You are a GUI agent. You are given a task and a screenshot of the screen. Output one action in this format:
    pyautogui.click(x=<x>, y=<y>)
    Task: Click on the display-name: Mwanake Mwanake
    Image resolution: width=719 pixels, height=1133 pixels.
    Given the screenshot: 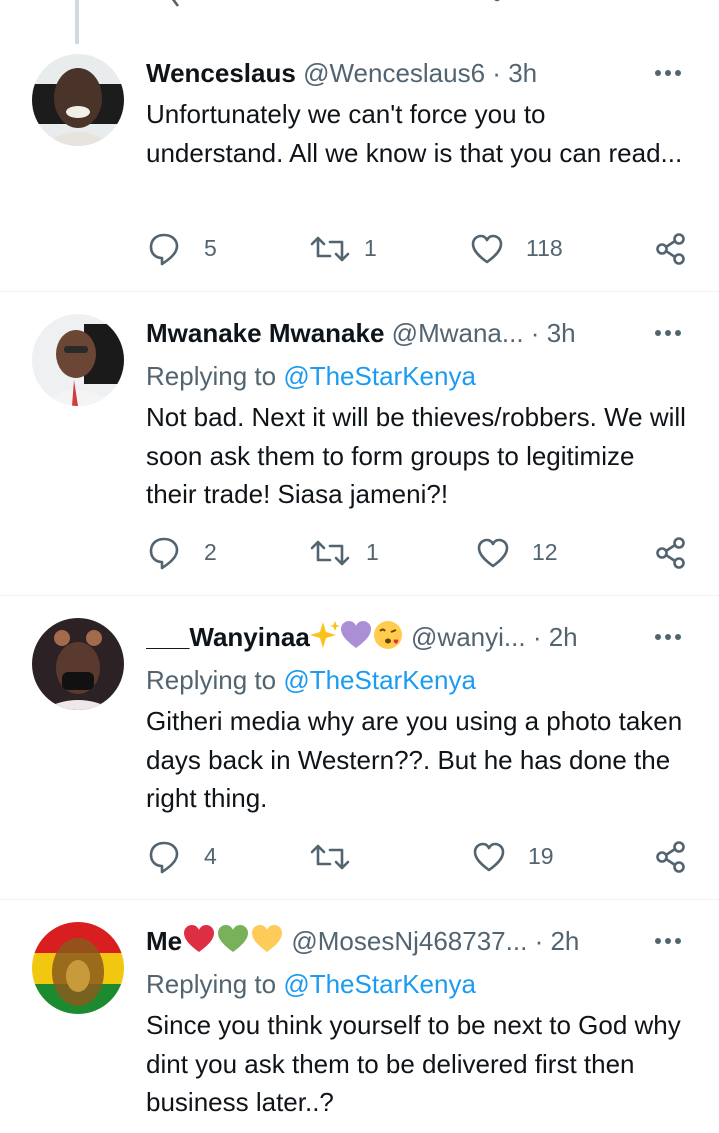 What is the action you would take?
    pyautogui.click(x=265, y=333)
    